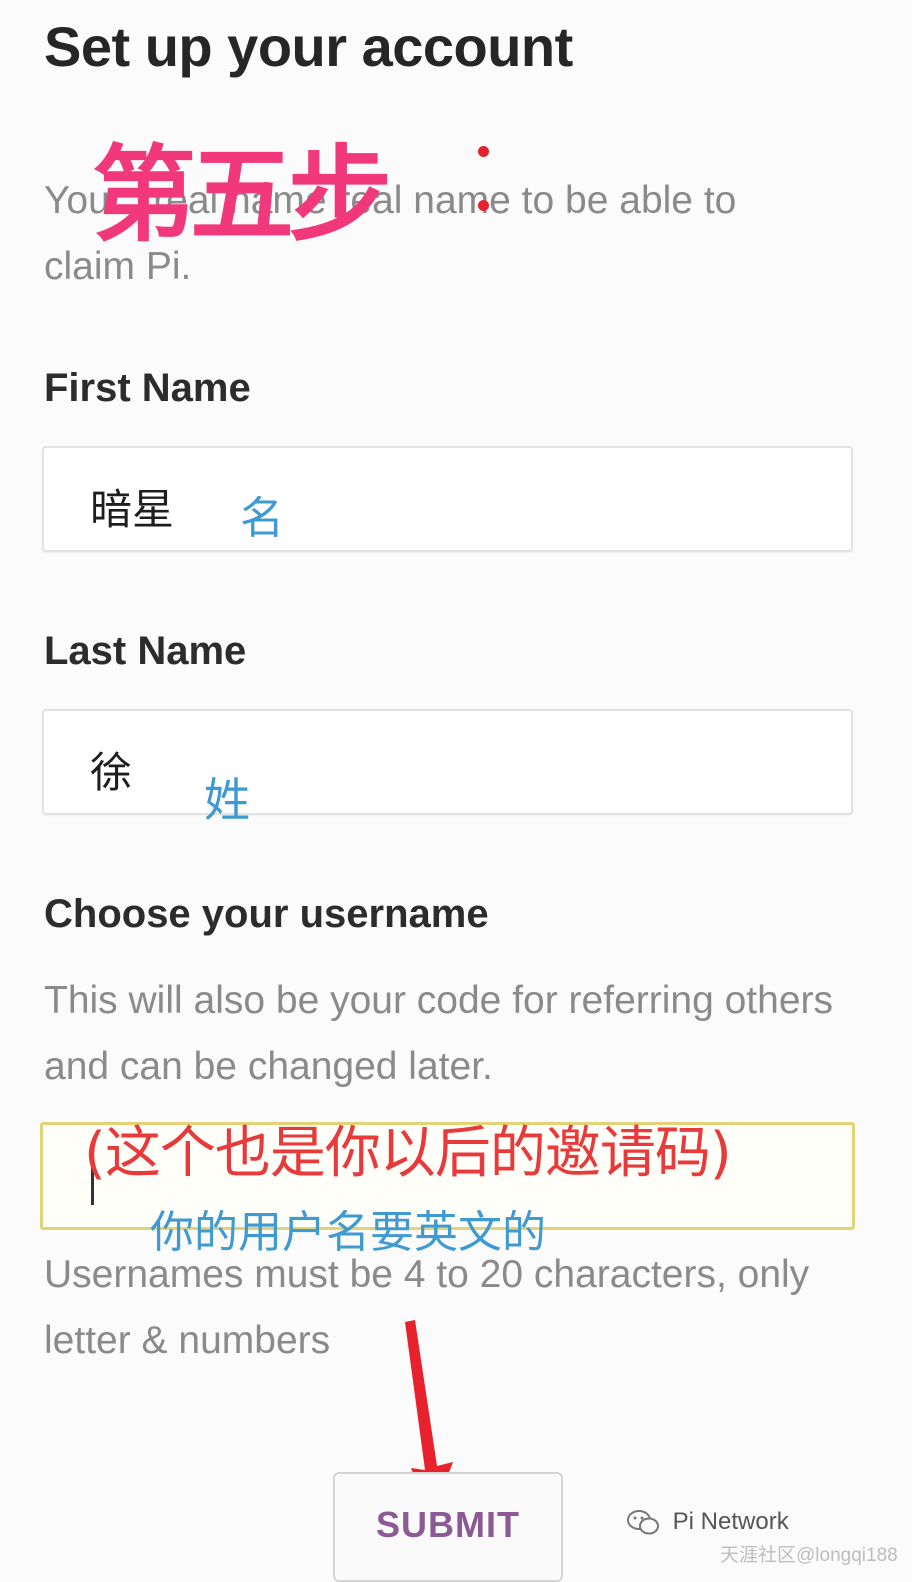 The width and height of the screenshot is (912, 1582). What do you see at coordinates (308, 46) in the screenshot?
I see `page-title: Set up your account` at bounding box center [308, 46].